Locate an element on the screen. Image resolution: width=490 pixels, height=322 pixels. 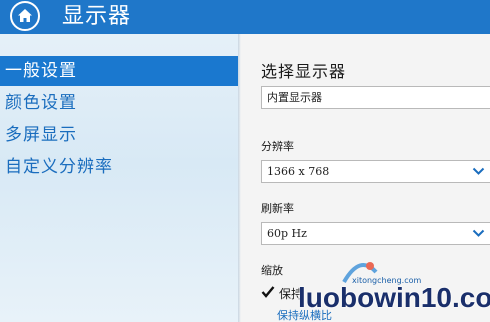
refresh-rate-label: 刷新率 is located at coordinates (277, 208).